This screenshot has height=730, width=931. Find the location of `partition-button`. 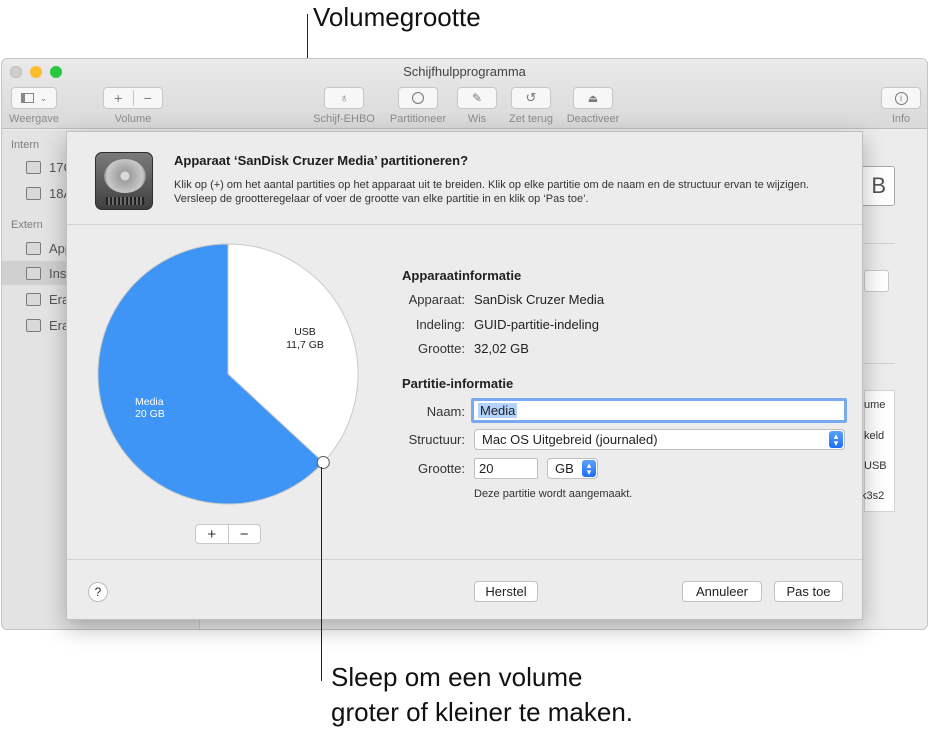

partition-button is located at coordinates (418, 98).